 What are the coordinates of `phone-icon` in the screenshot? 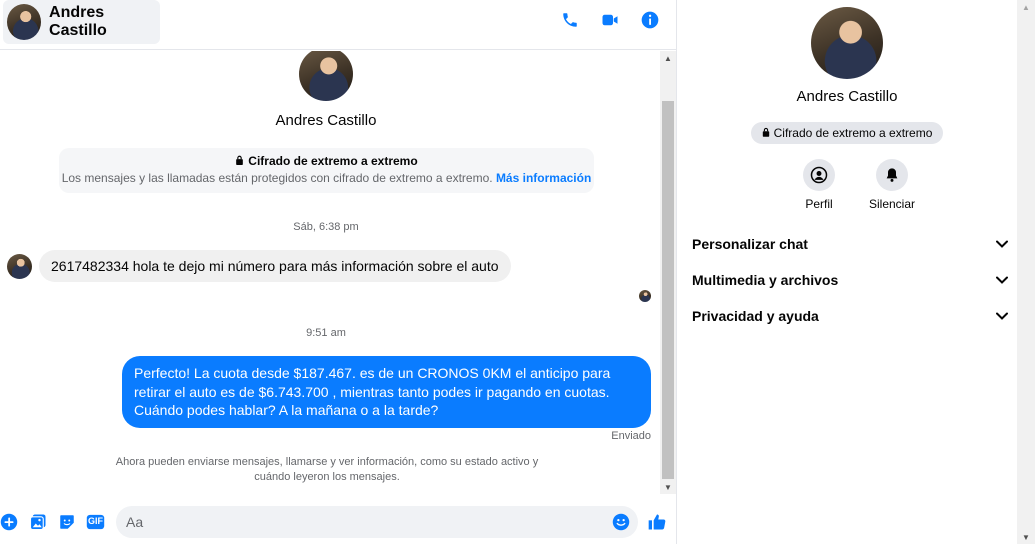 It's located at (570, 20).